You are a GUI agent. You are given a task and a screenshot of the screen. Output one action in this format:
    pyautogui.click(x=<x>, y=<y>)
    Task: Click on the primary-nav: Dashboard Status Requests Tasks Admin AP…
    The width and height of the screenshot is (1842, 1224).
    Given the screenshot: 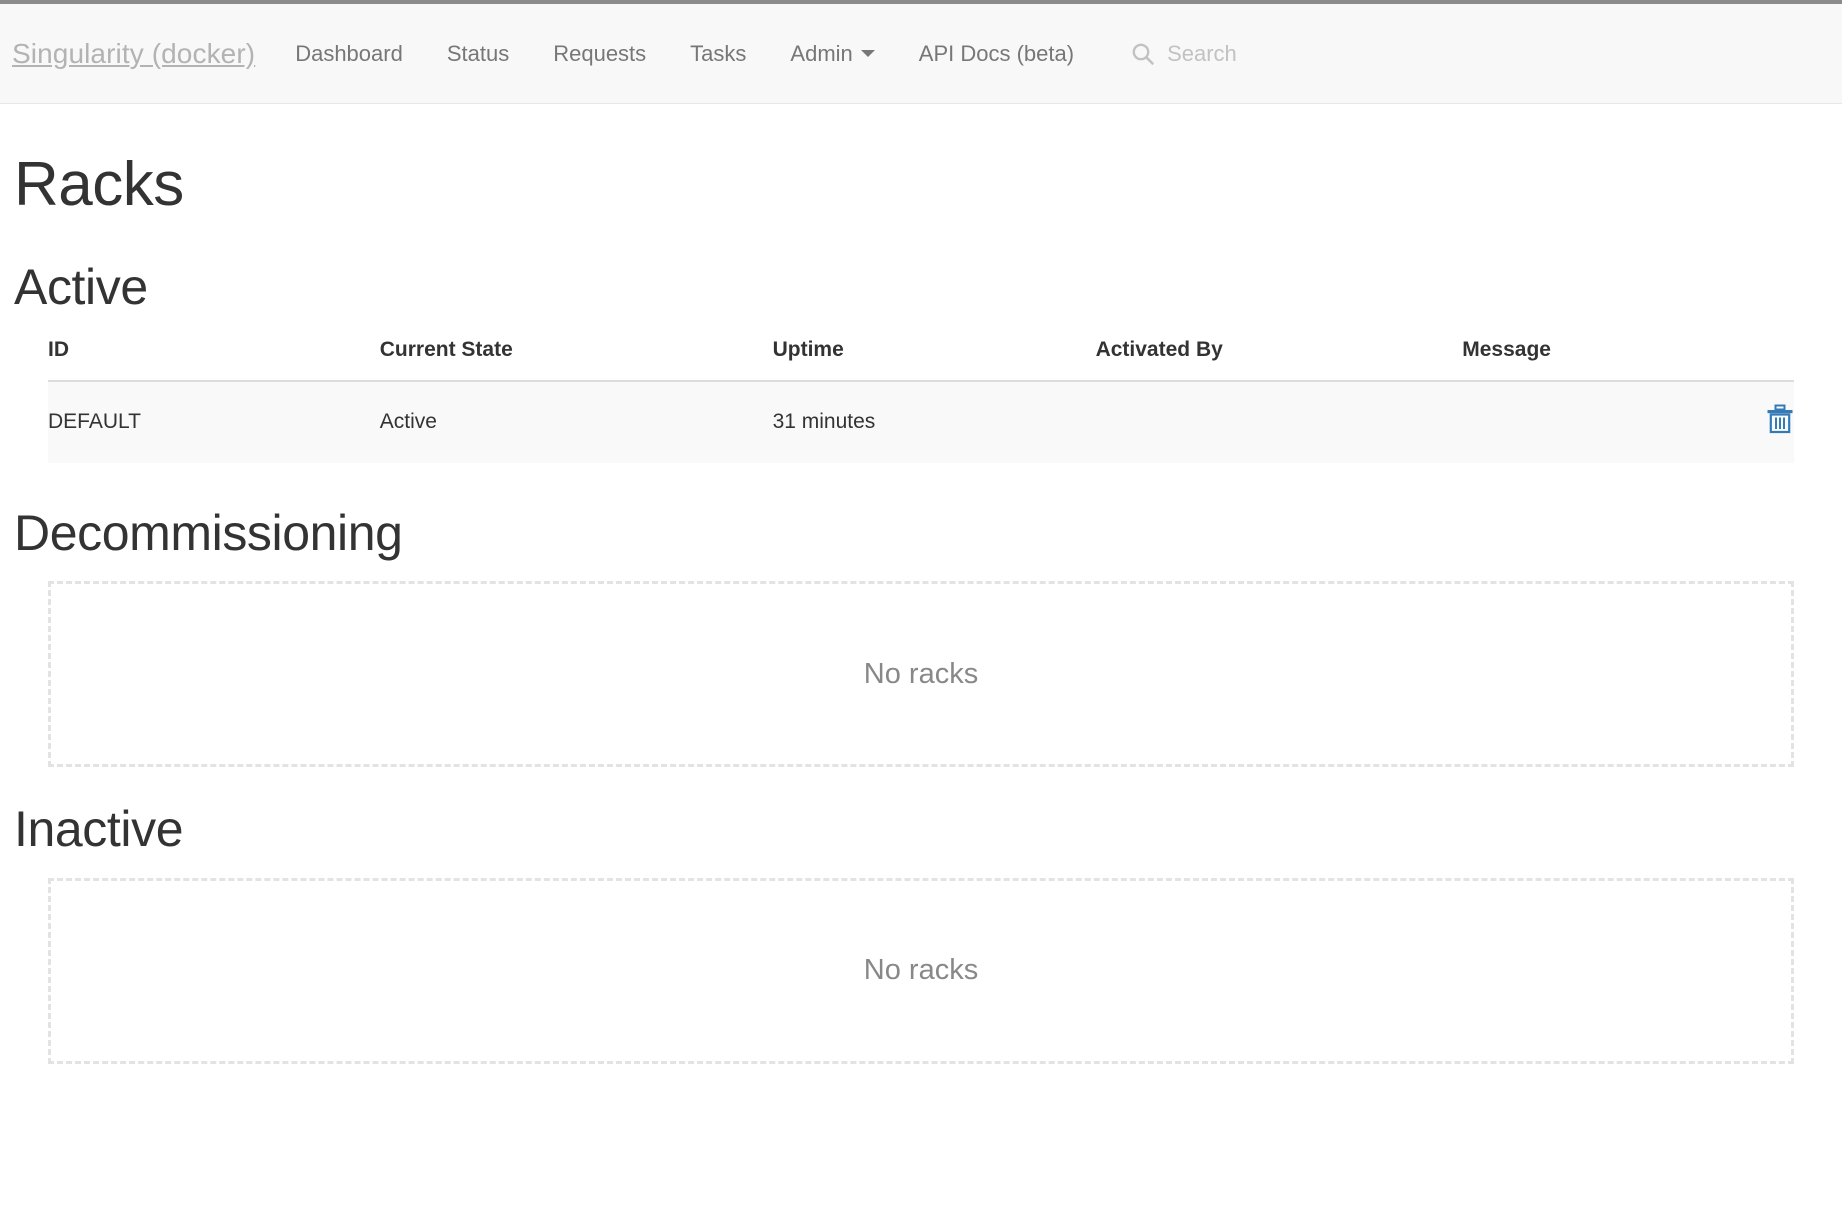 What is the action you would take?
    pyautogui.click(x=684, y=53)
    